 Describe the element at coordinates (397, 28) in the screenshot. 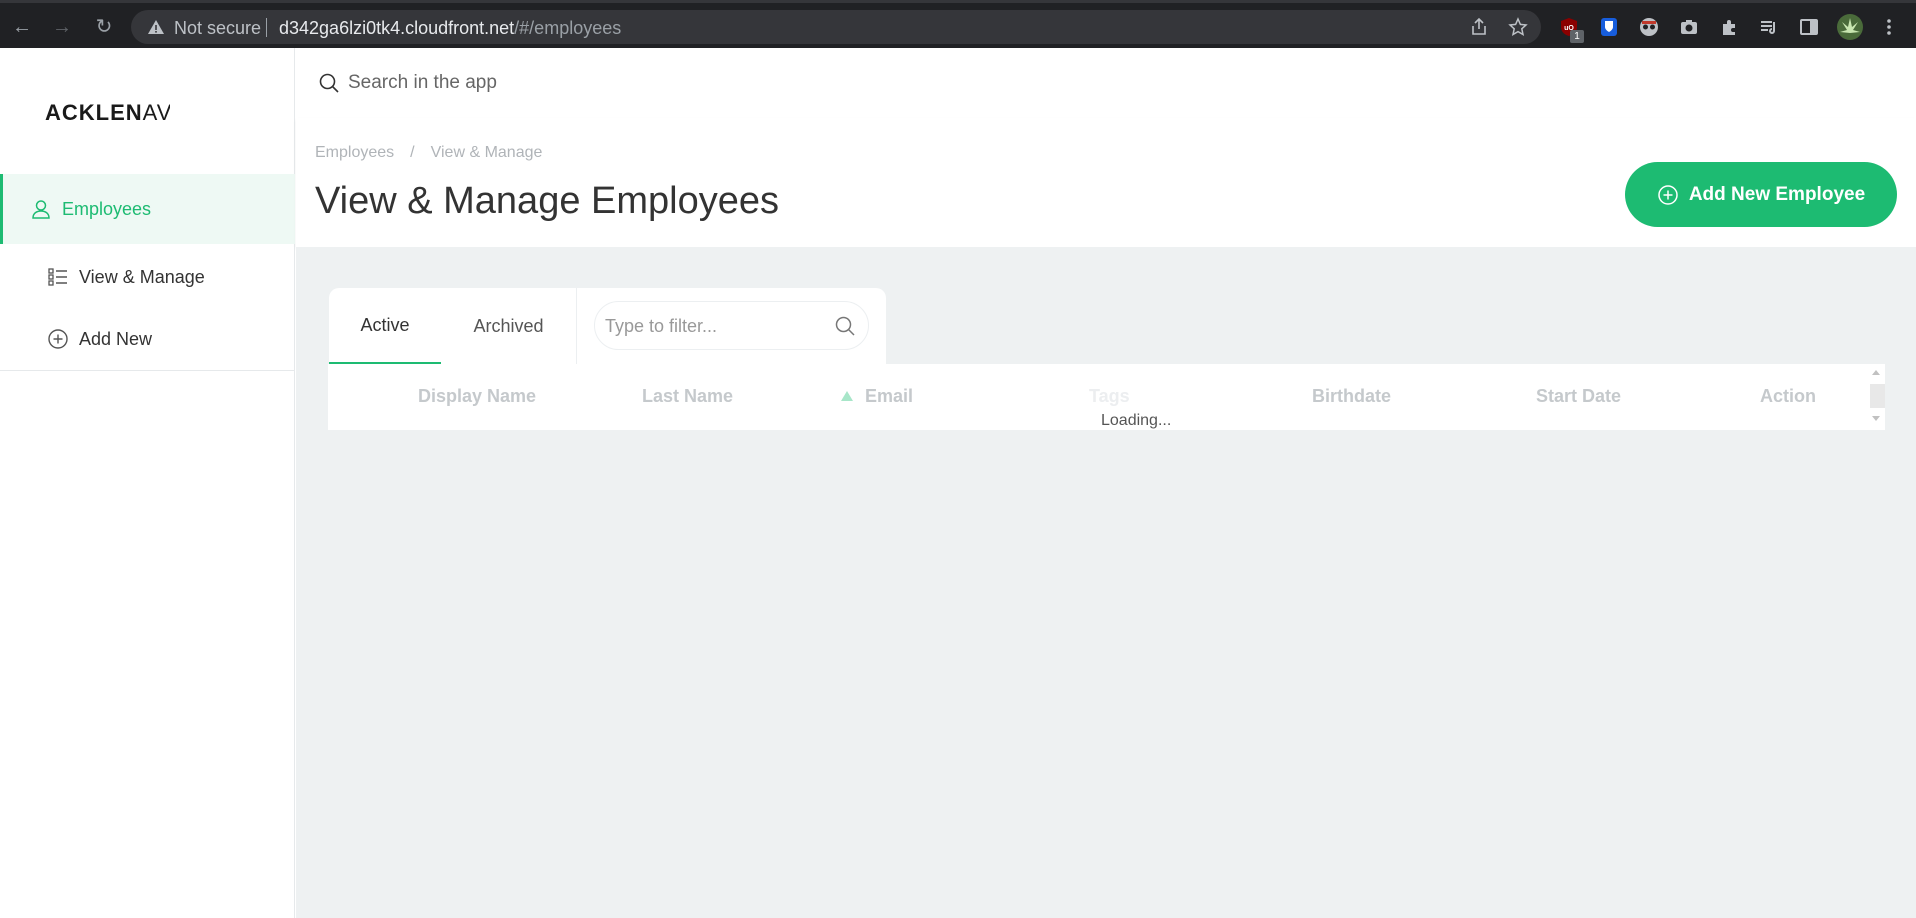

I see `url-host: d342ga6lzi0tk4.cloudfront.net` at that location.